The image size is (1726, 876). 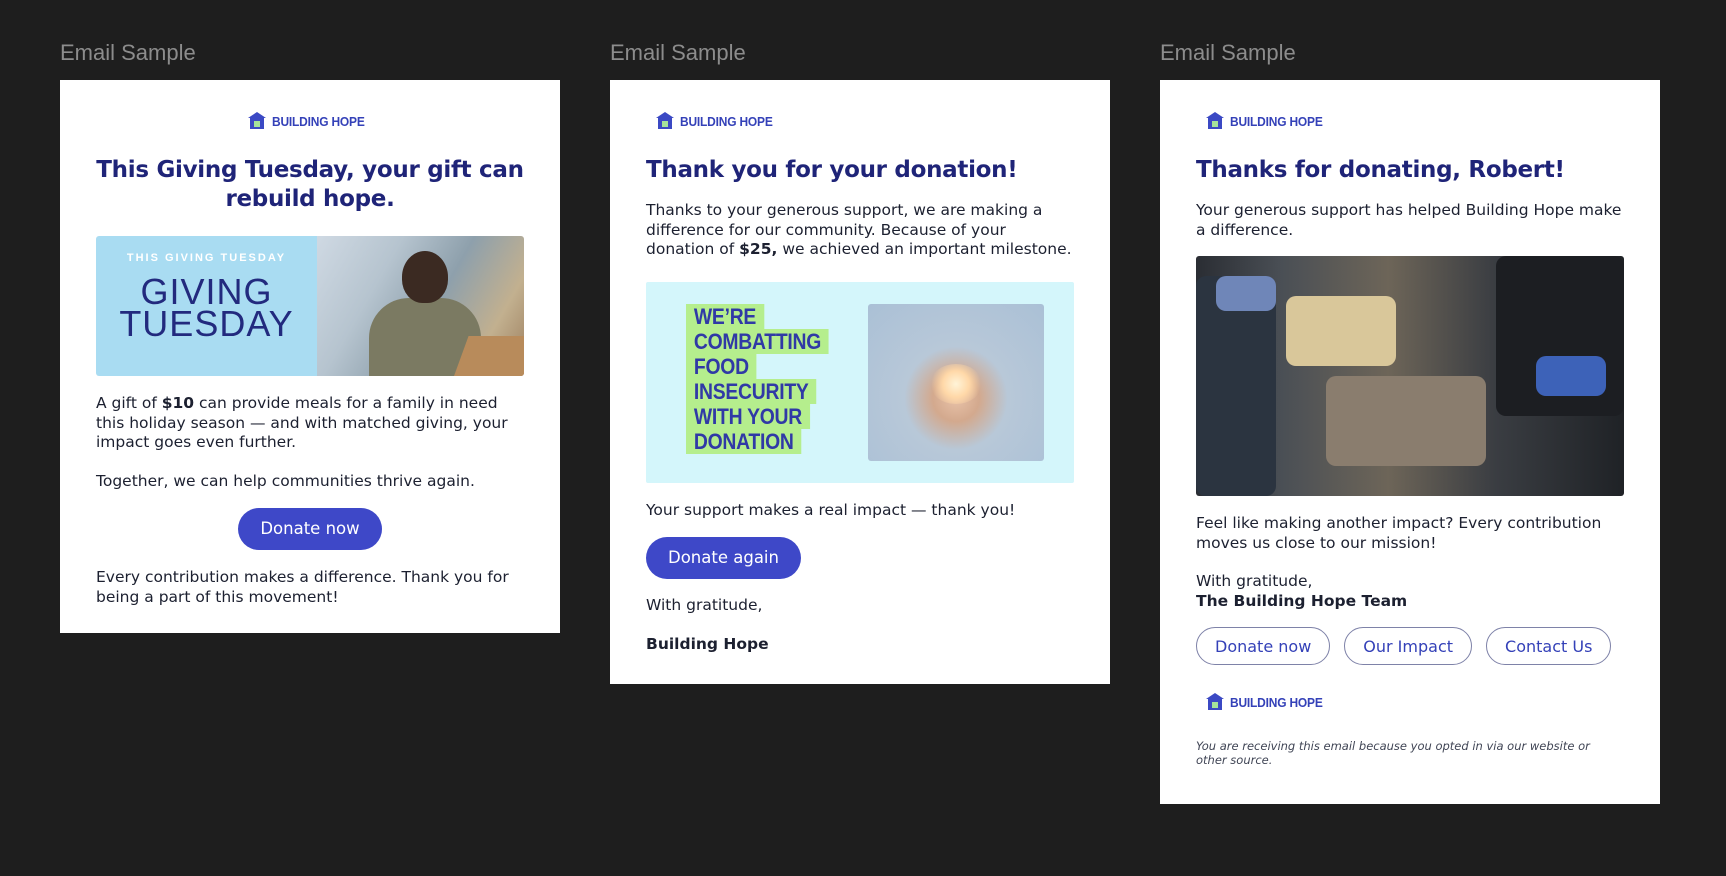 What do you see at coordinates (751, 391) in the screenshot?
I see `banner-line: INSECURITY` at bounding box center [751, 391].